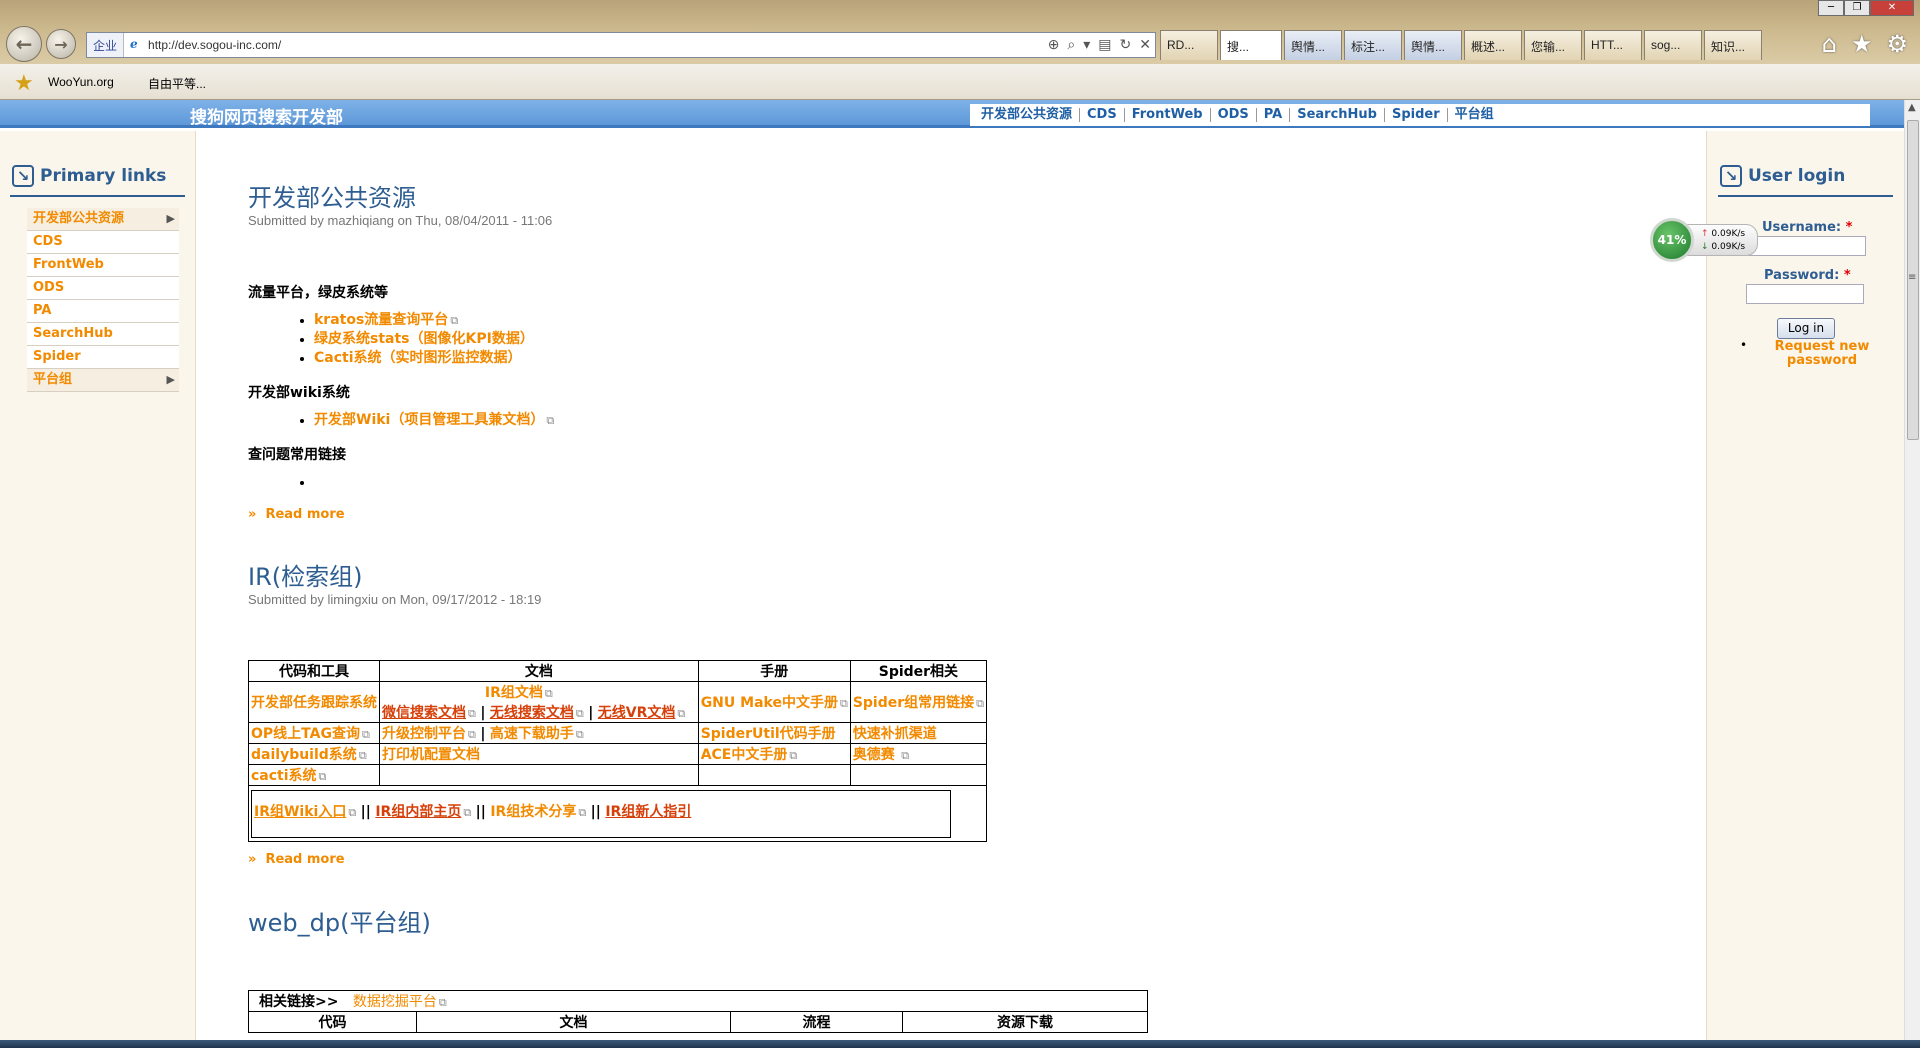  I want to click on ir-newbie-link: IR组新人指引, so click(648, 812).